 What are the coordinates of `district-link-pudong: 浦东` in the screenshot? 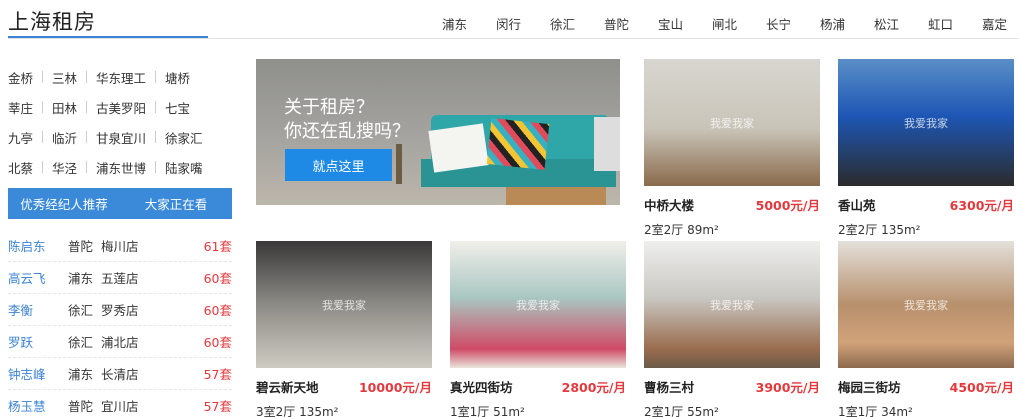 It's located at (440, 23).